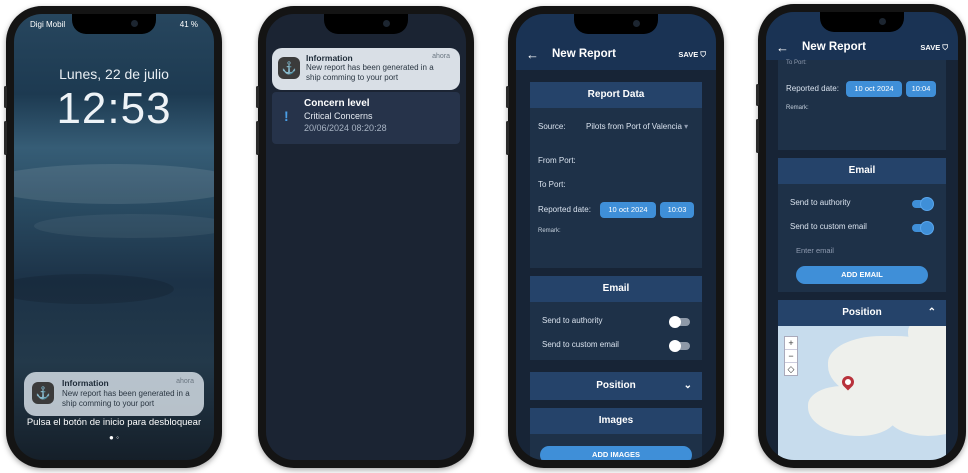 This screenshot has height=473, width=968. I want to click on concern-title: Concern level, so click(337, 103).